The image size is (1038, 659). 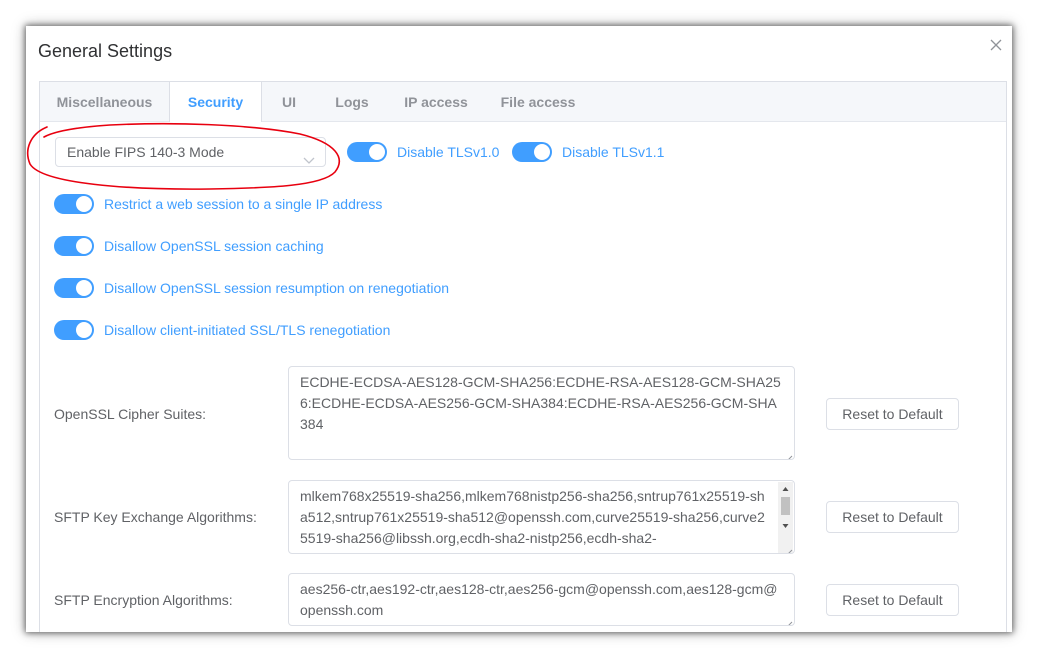 What do you see at coordinates (996, 45) in the screenshot?
I see `close-icon` at bounding box center [996, 45].